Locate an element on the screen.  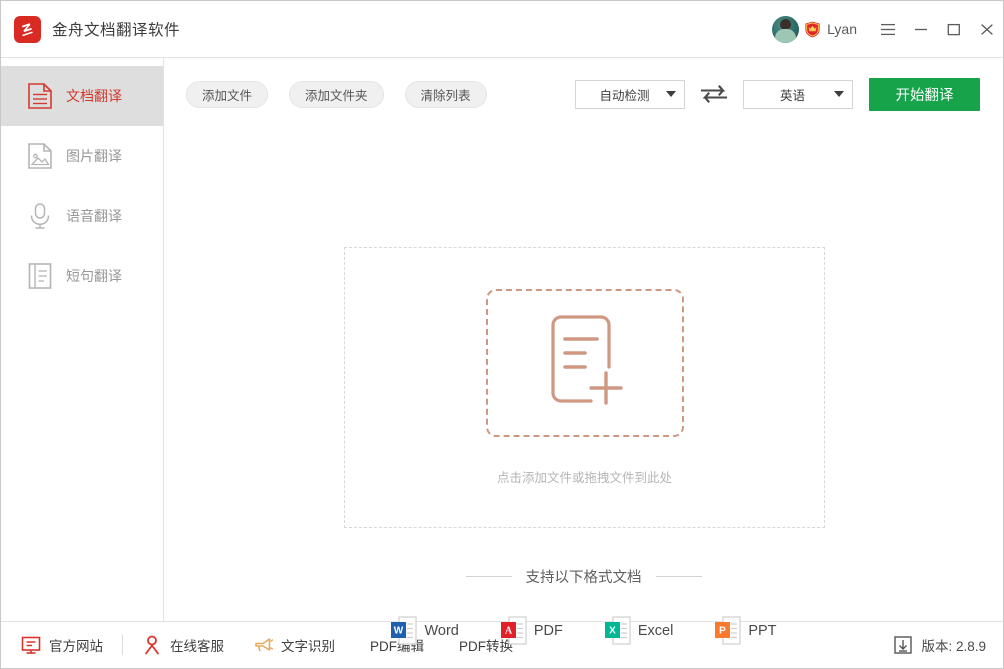
short-text-icon is located at coordinates (40, 276).